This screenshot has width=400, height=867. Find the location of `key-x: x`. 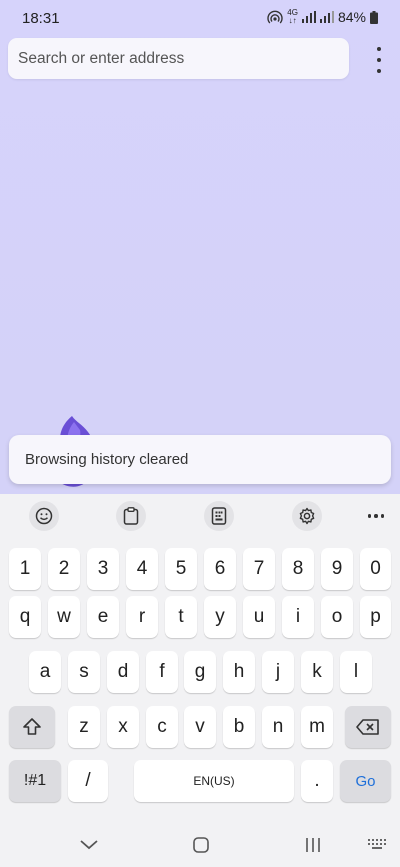

key-x: x is located at coordinates (123, 727).